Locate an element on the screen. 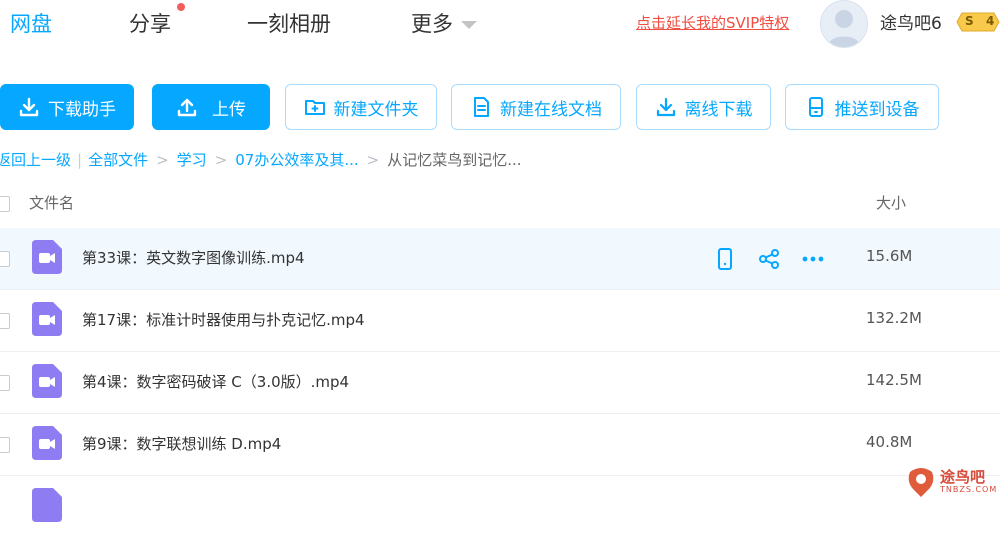 The height and width of the screenshot is (537, 1000). file-size: 40.8M is located at coordinates (889, 442).